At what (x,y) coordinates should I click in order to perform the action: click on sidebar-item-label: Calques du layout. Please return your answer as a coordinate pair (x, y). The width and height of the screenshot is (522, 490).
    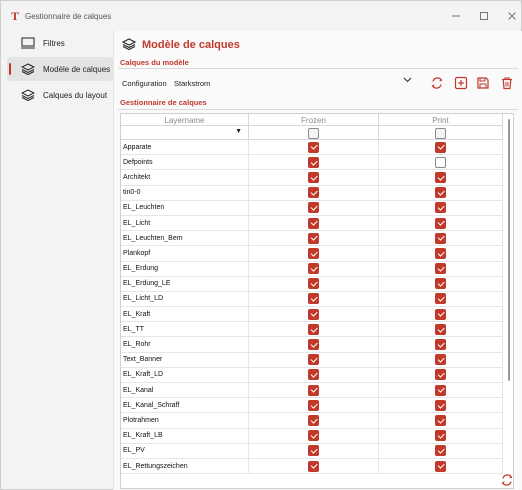
    Looking at the image, I should click on (75, 95).